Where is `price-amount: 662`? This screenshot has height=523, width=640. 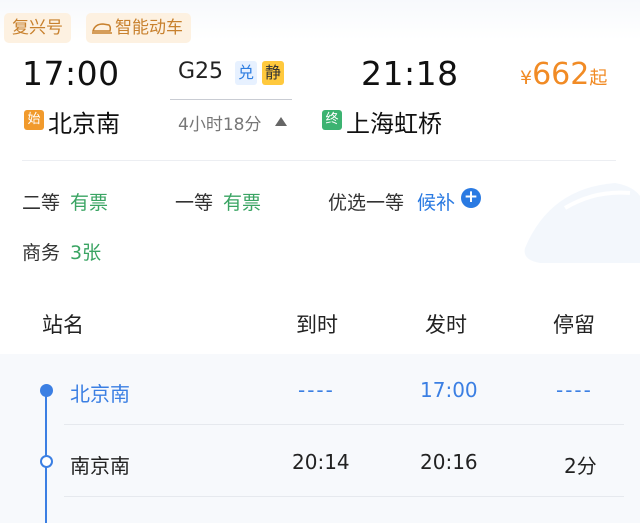 price-amount: 662 is located at coordinates (561, 74).